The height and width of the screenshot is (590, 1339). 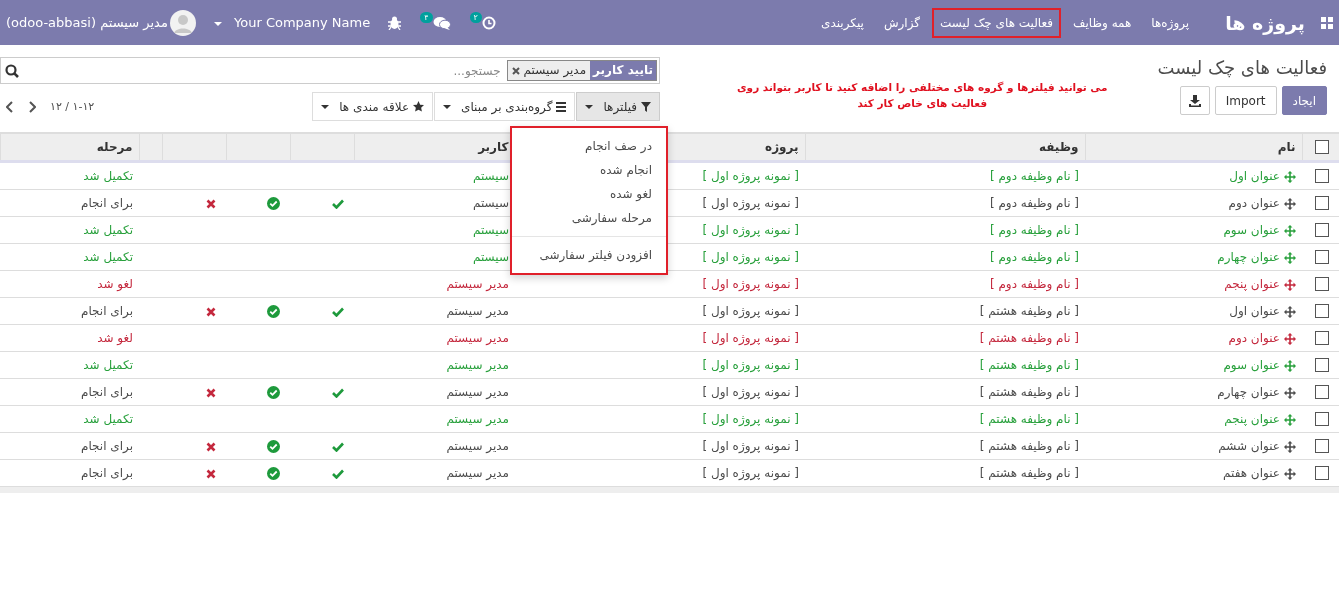 I want to click on pager-value: ۱-۱۲ / ۱۲, so click(x=72, y=106).